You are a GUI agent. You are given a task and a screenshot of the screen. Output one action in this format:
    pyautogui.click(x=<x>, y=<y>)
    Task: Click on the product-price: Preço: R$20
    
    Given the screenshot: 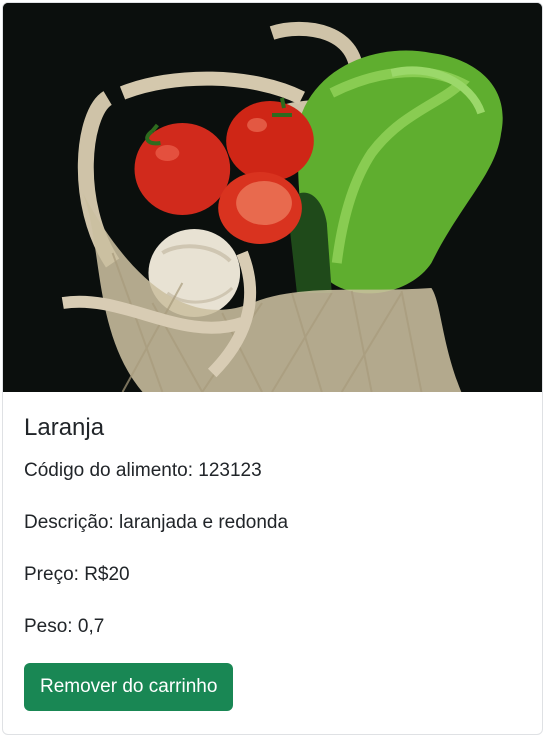 What is the action you would take?
    pyautogui.click(x=272, y=575)
    